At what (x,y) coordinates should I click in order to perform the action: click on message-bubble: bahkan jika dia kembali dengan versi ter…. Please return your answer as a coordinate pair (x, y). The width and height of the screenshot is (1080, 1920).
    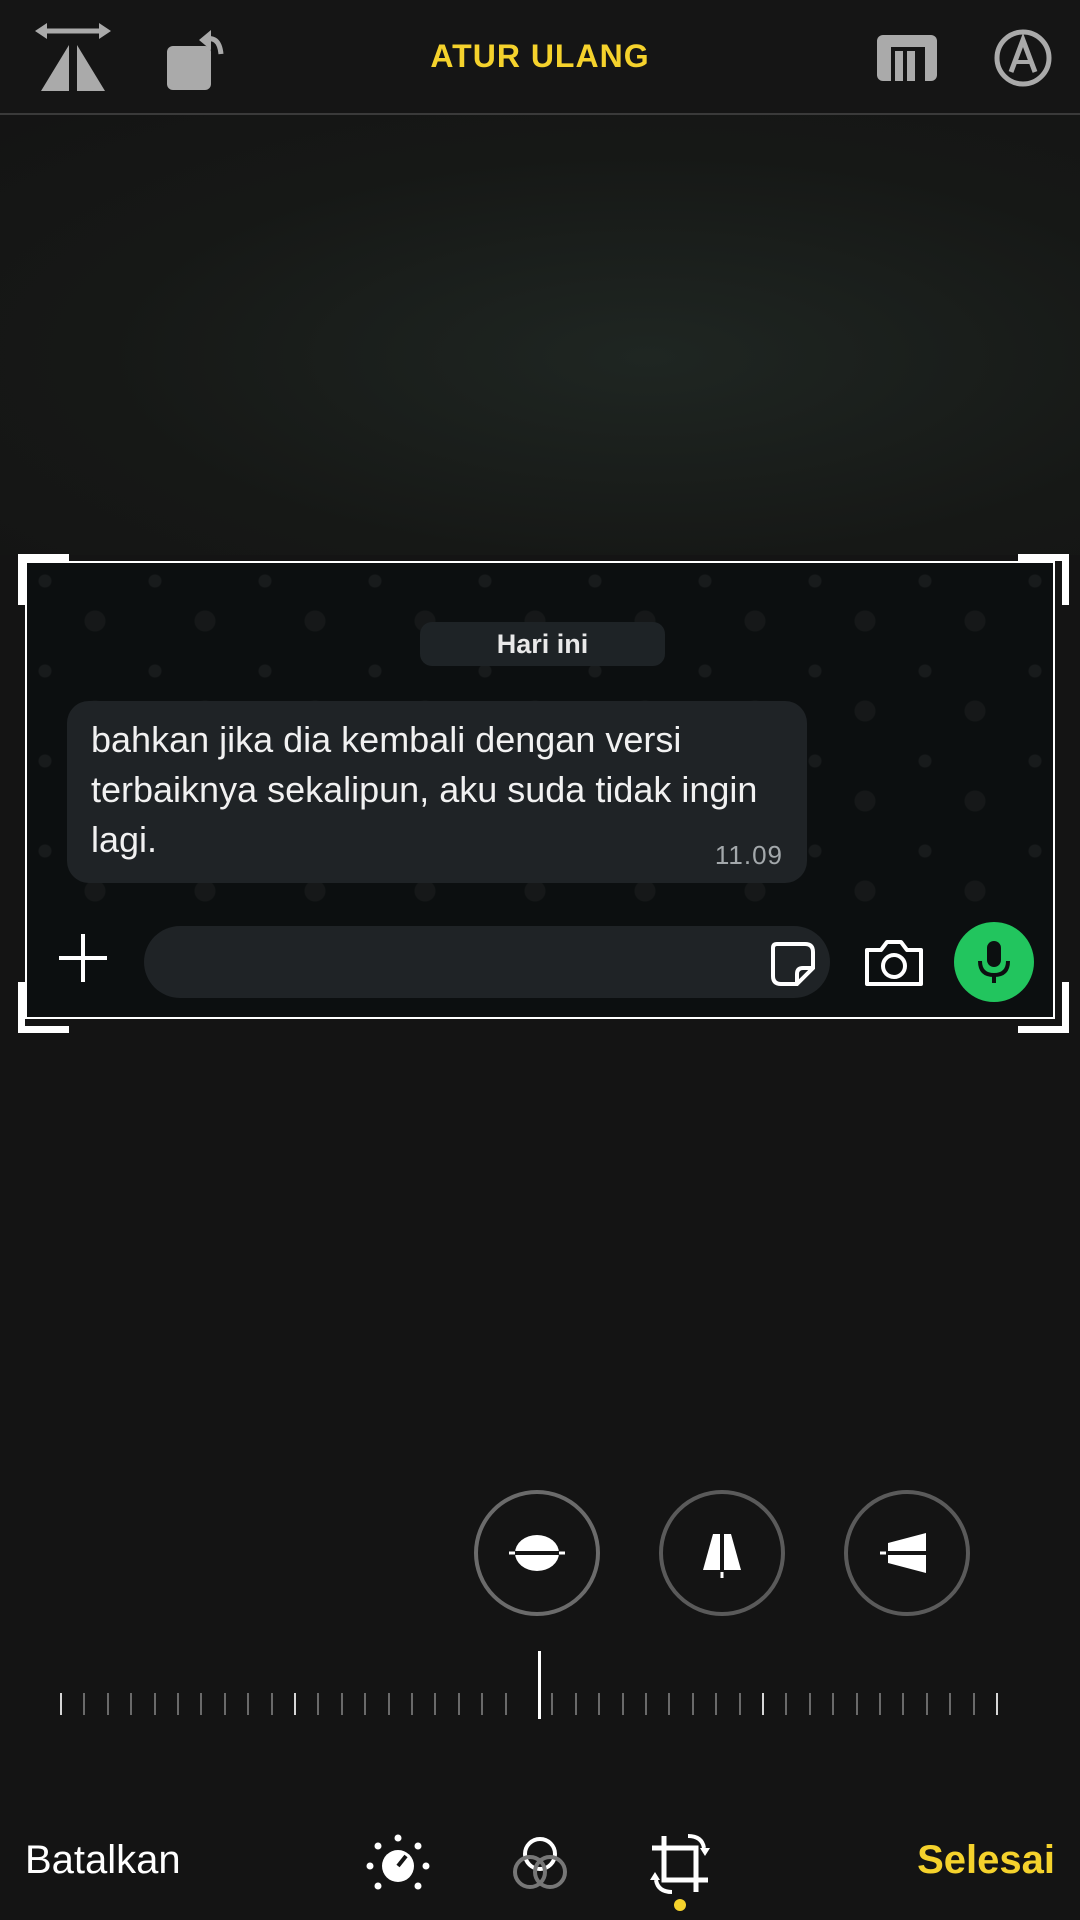
    Looking at the image, I should click on (437, 792).